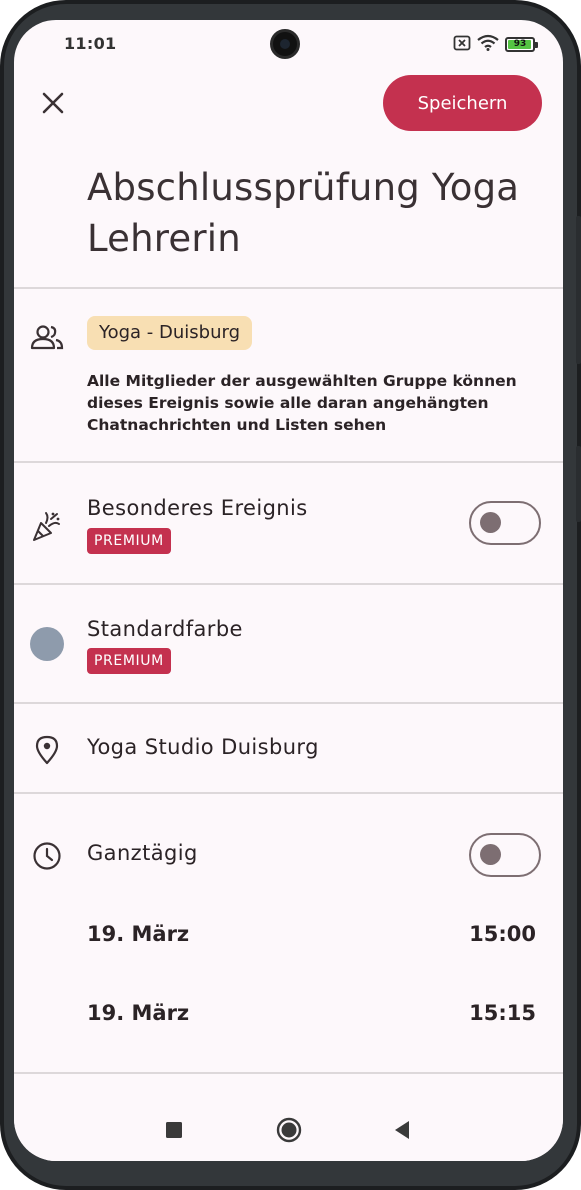  What do you see at coordinates (502, 934) in the screenshot?
I see `start-time: 15:00` at bounding box center [502, 934].